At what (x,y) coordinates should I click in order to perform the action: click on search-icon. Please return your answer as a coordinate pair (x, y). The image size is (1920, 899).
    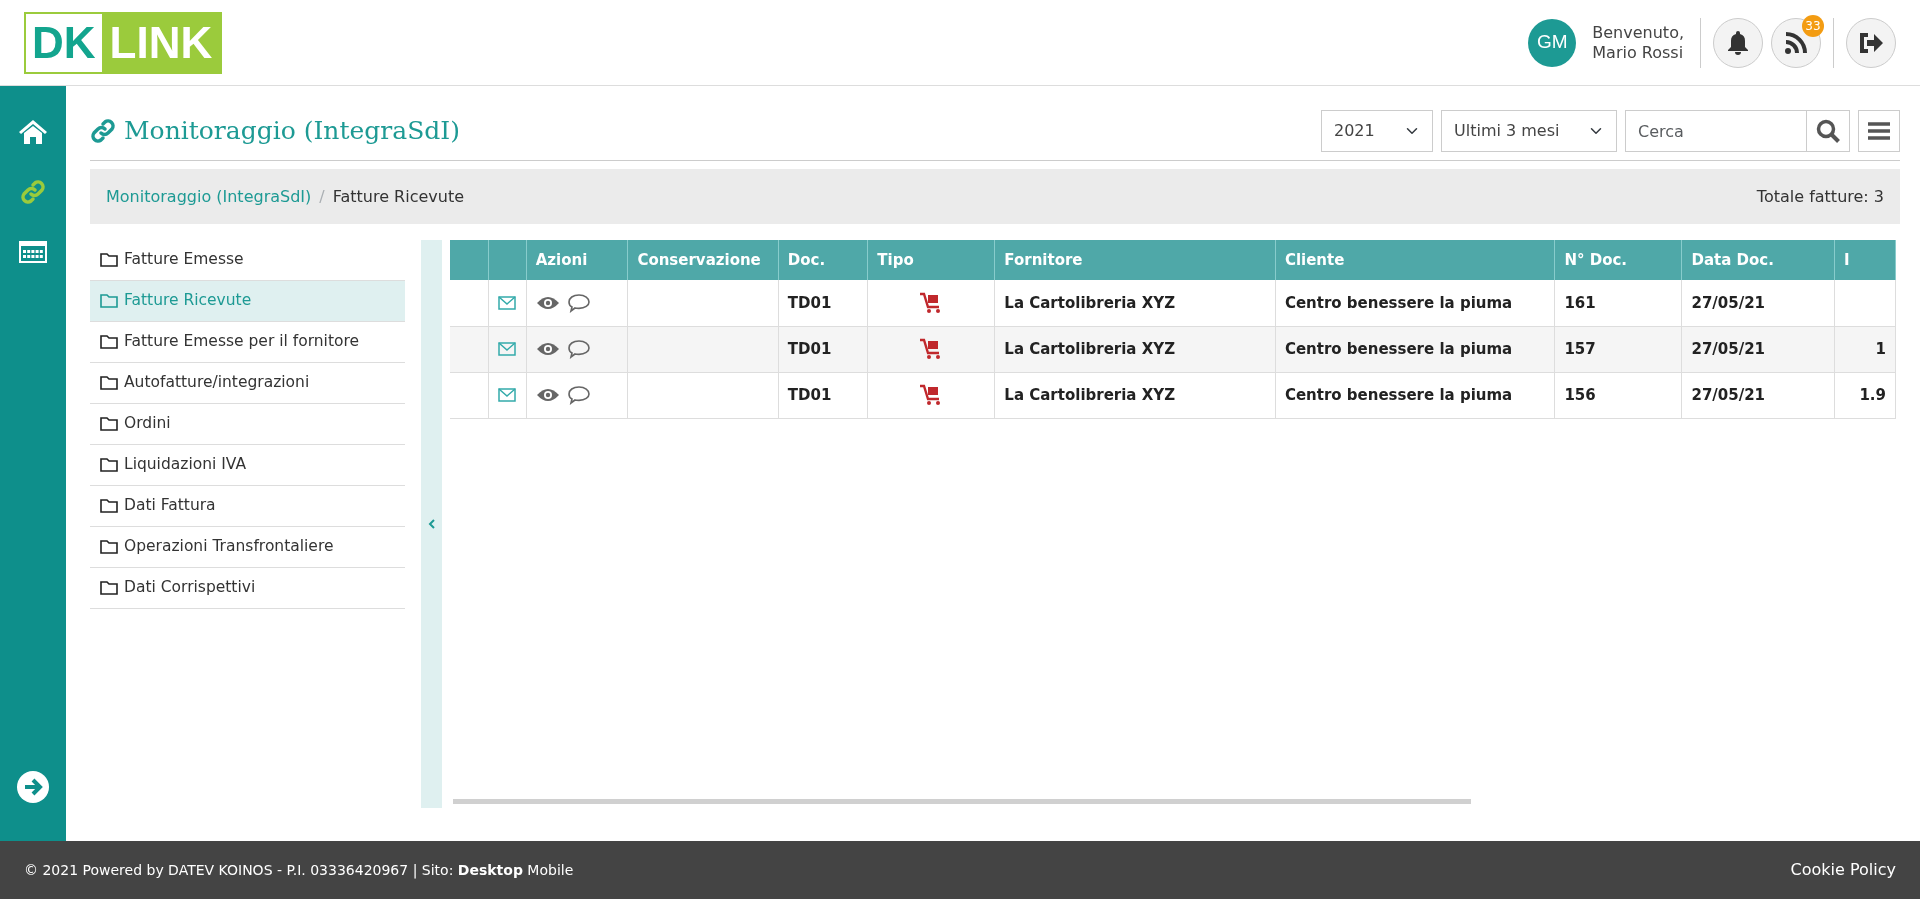
    Looking at the image, I should click on (1828, 131).